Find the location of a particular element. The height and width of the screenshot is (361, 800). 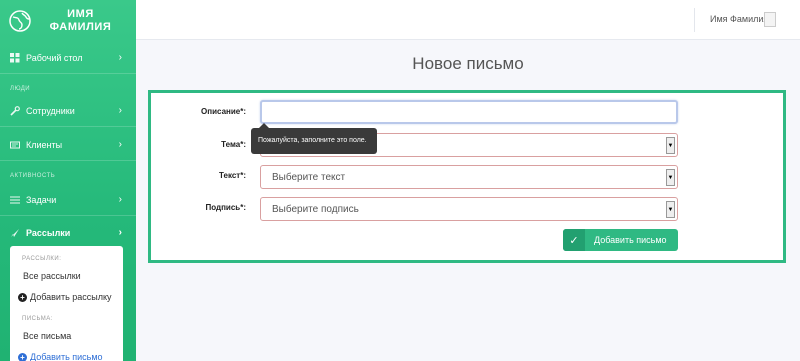

brand-line-1: ИМЯ is located at coordinates (80, 14).